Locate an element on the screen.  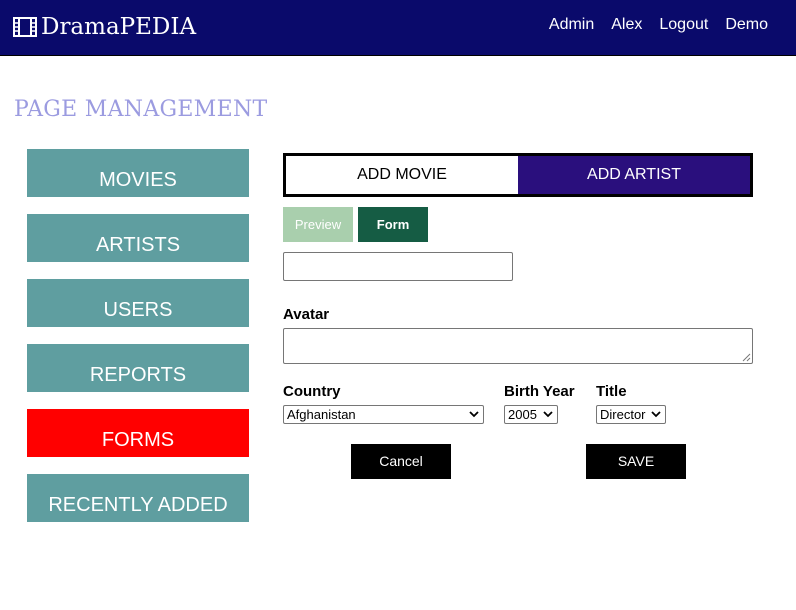
country-selected-value: Afghanistan is located at coordinates (321, 414).